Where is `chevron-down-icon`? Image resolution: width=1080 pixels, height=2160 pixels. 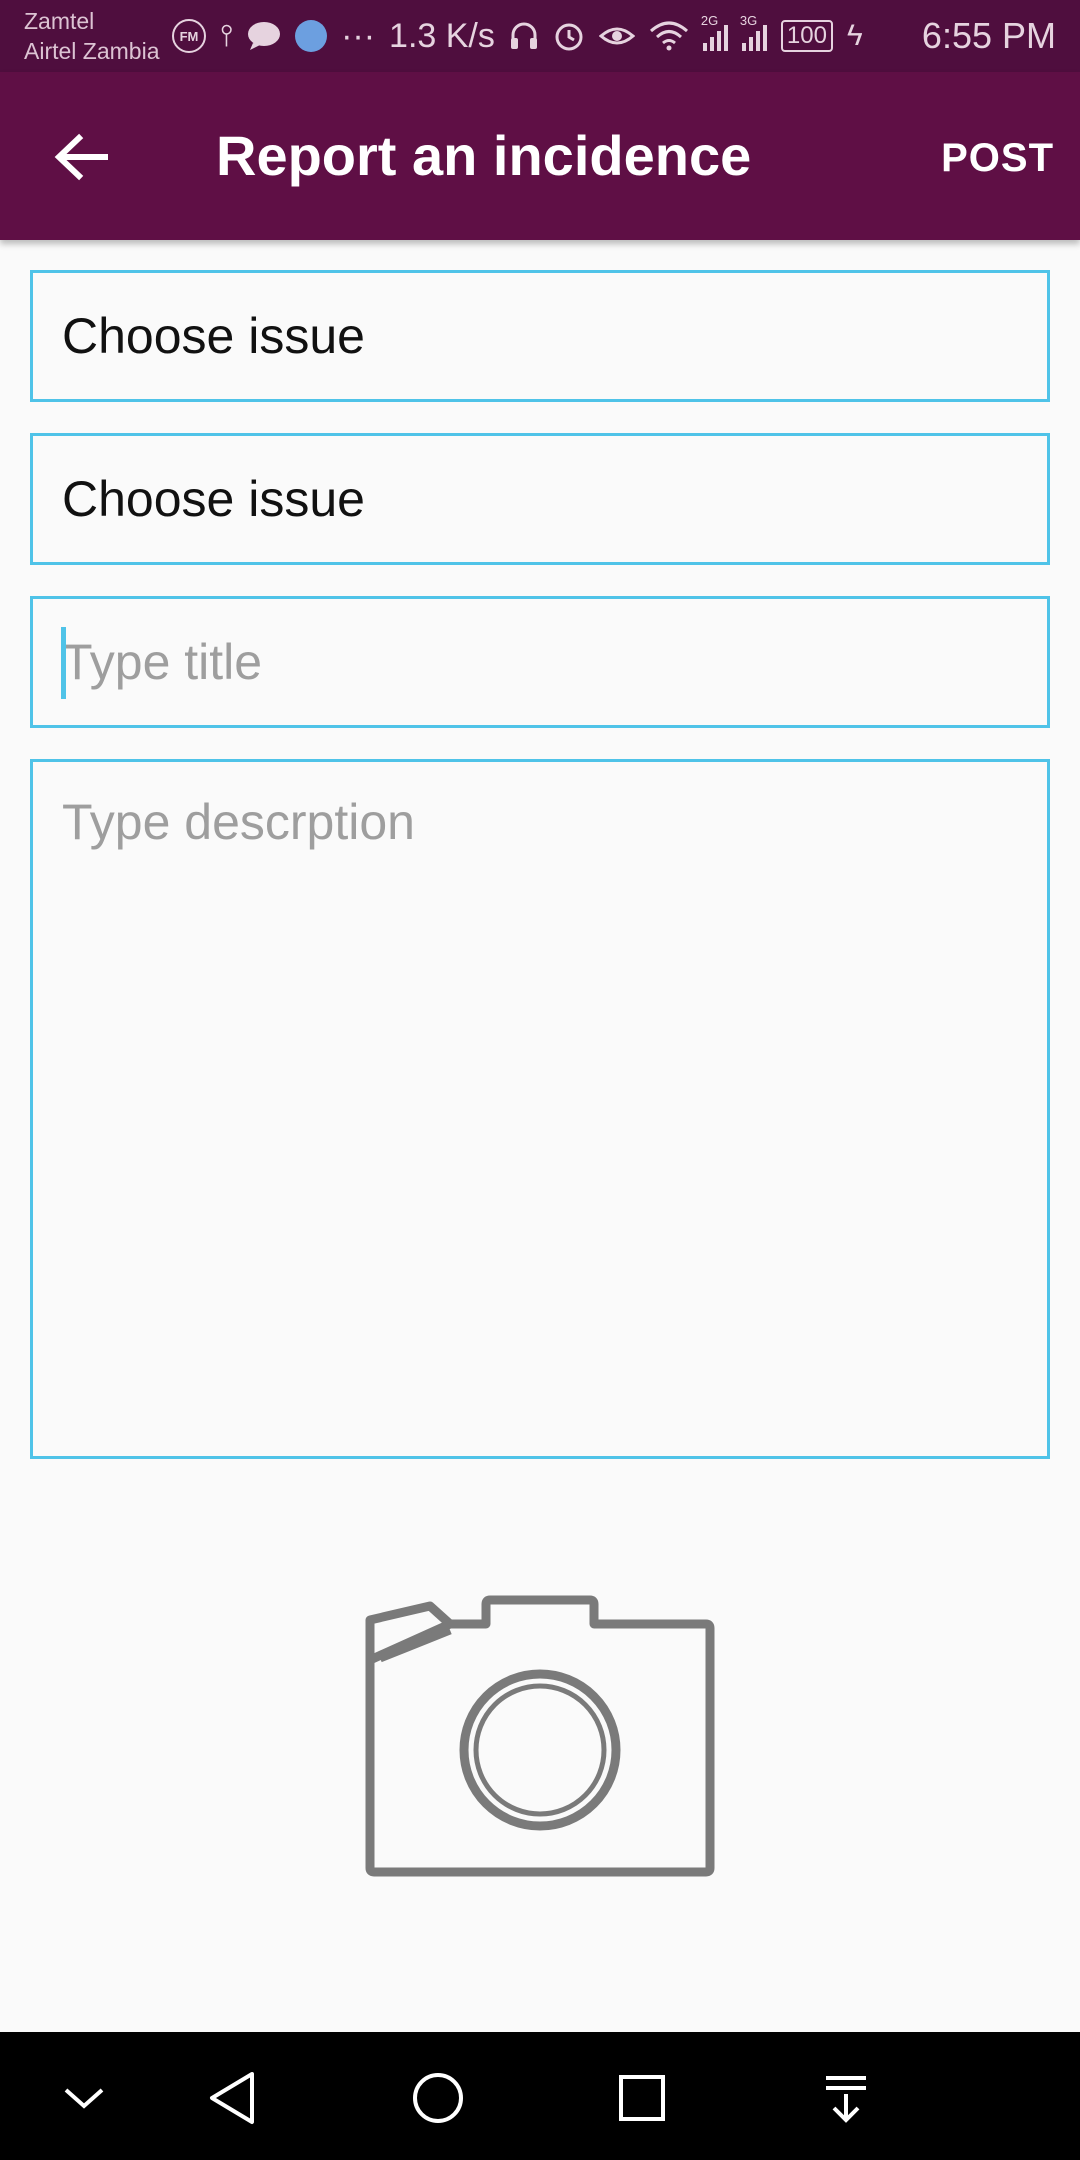
chevron-down-icon is located at coordinates (84, 2098).